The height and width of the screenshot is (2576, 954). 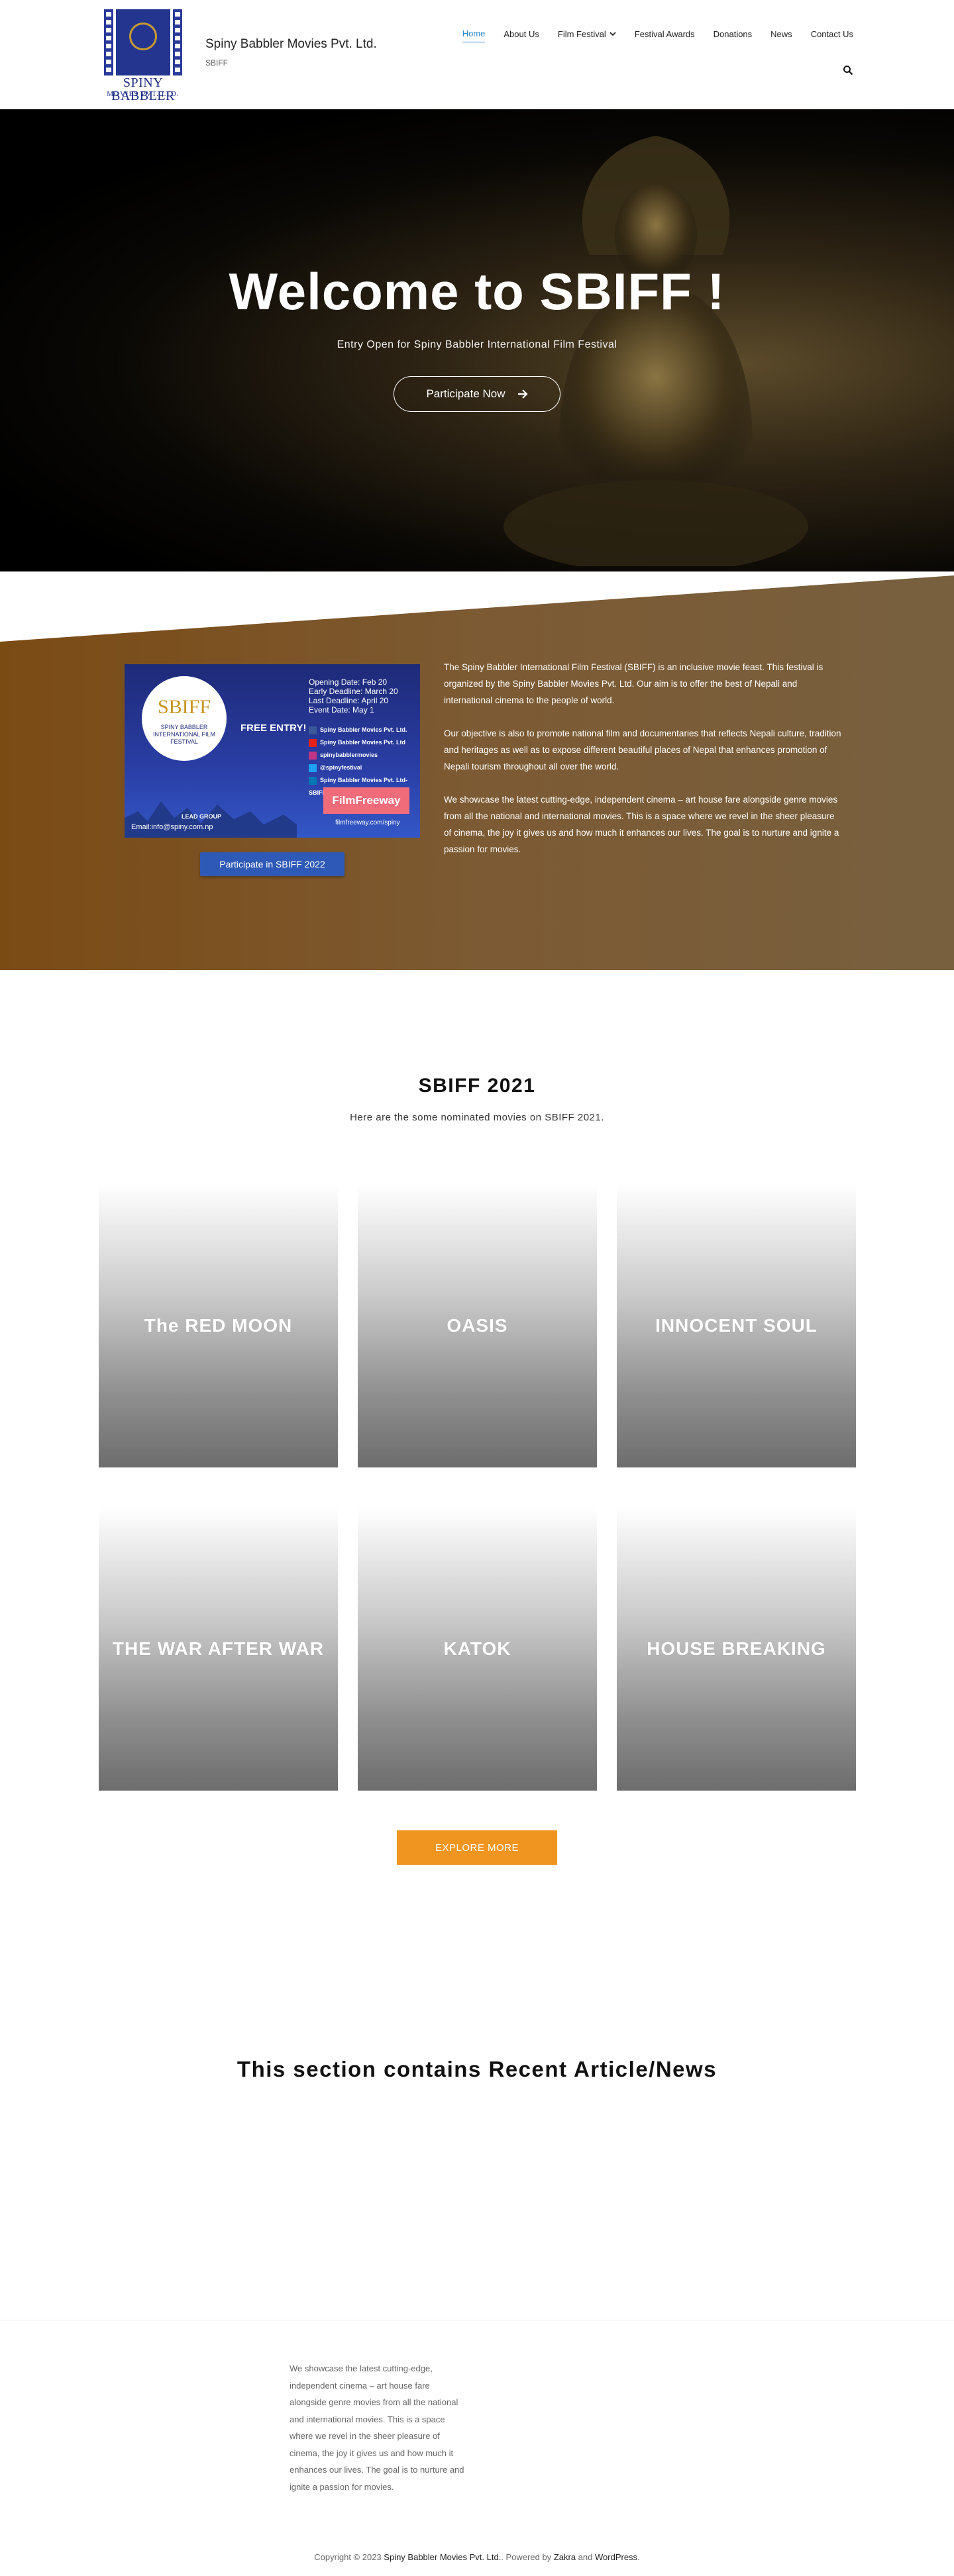 What do you see at coordinates (108, 42) in the screenshot?
I see `film-strip-left` at bounding box center [108, 42].